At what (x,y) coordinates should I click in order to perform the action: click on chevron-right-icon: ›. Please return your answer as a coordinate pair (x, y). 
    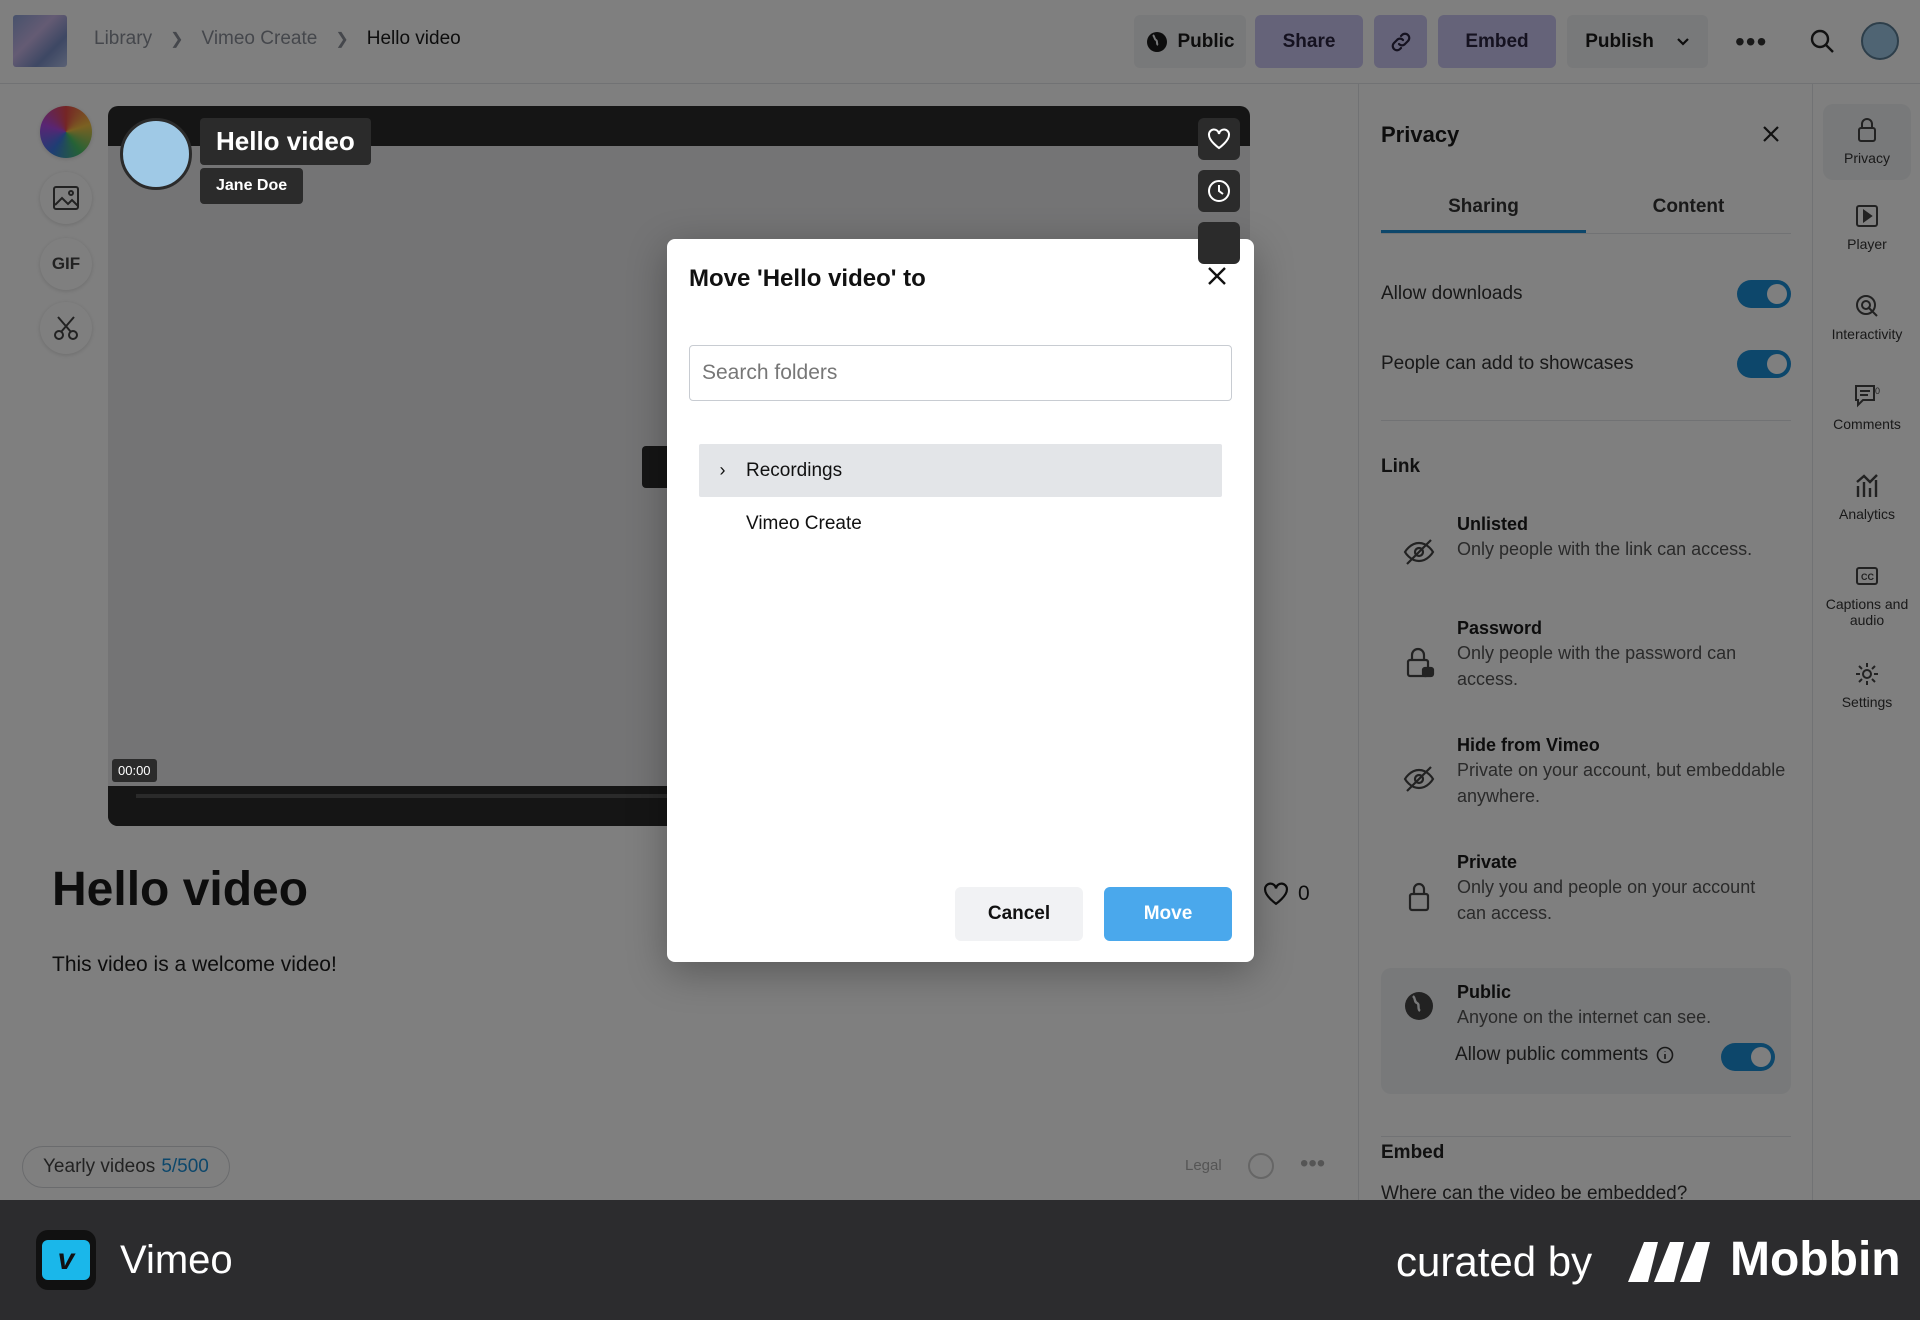
    Looking at the image, I should click on (722, 470).